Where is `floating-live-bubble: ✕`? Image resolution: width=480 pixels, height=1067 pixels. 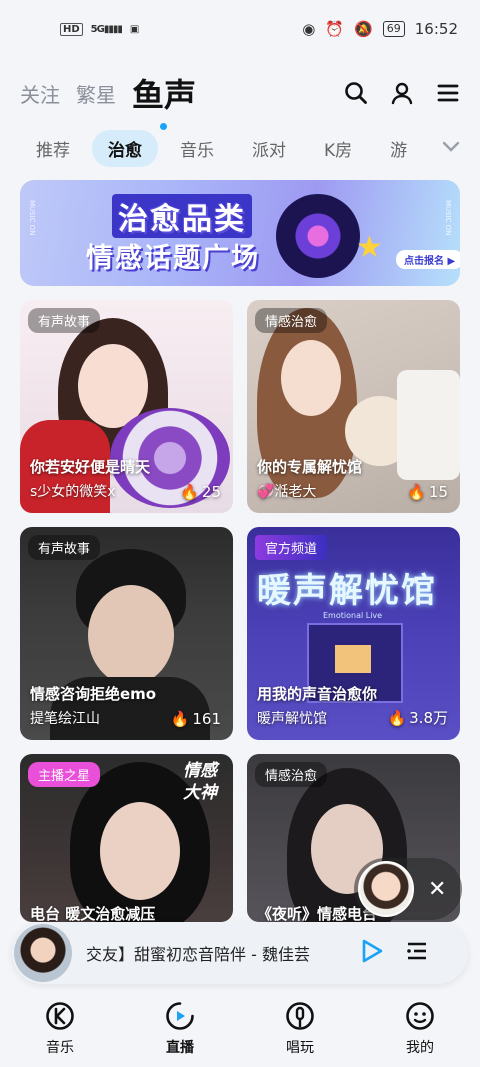 floating-live-bubble: ✕ is located at coordinates (408, 889).